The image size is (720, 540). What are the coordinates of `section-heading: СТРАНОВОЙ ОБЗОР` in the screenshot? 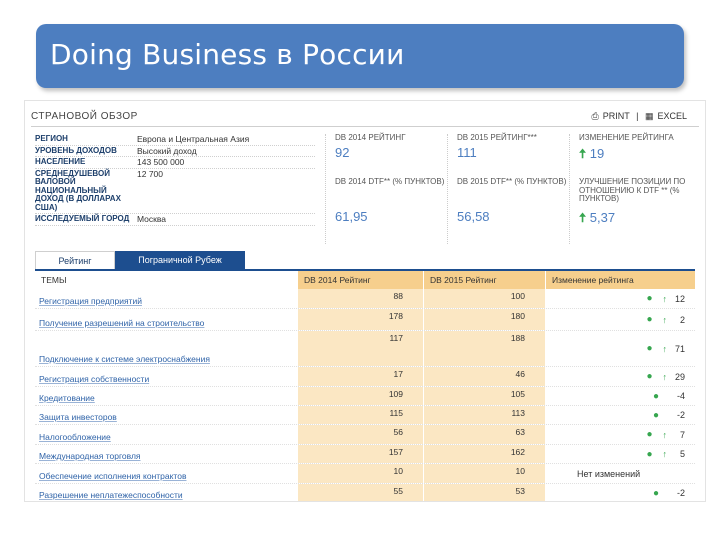 It's located at (84, 116).